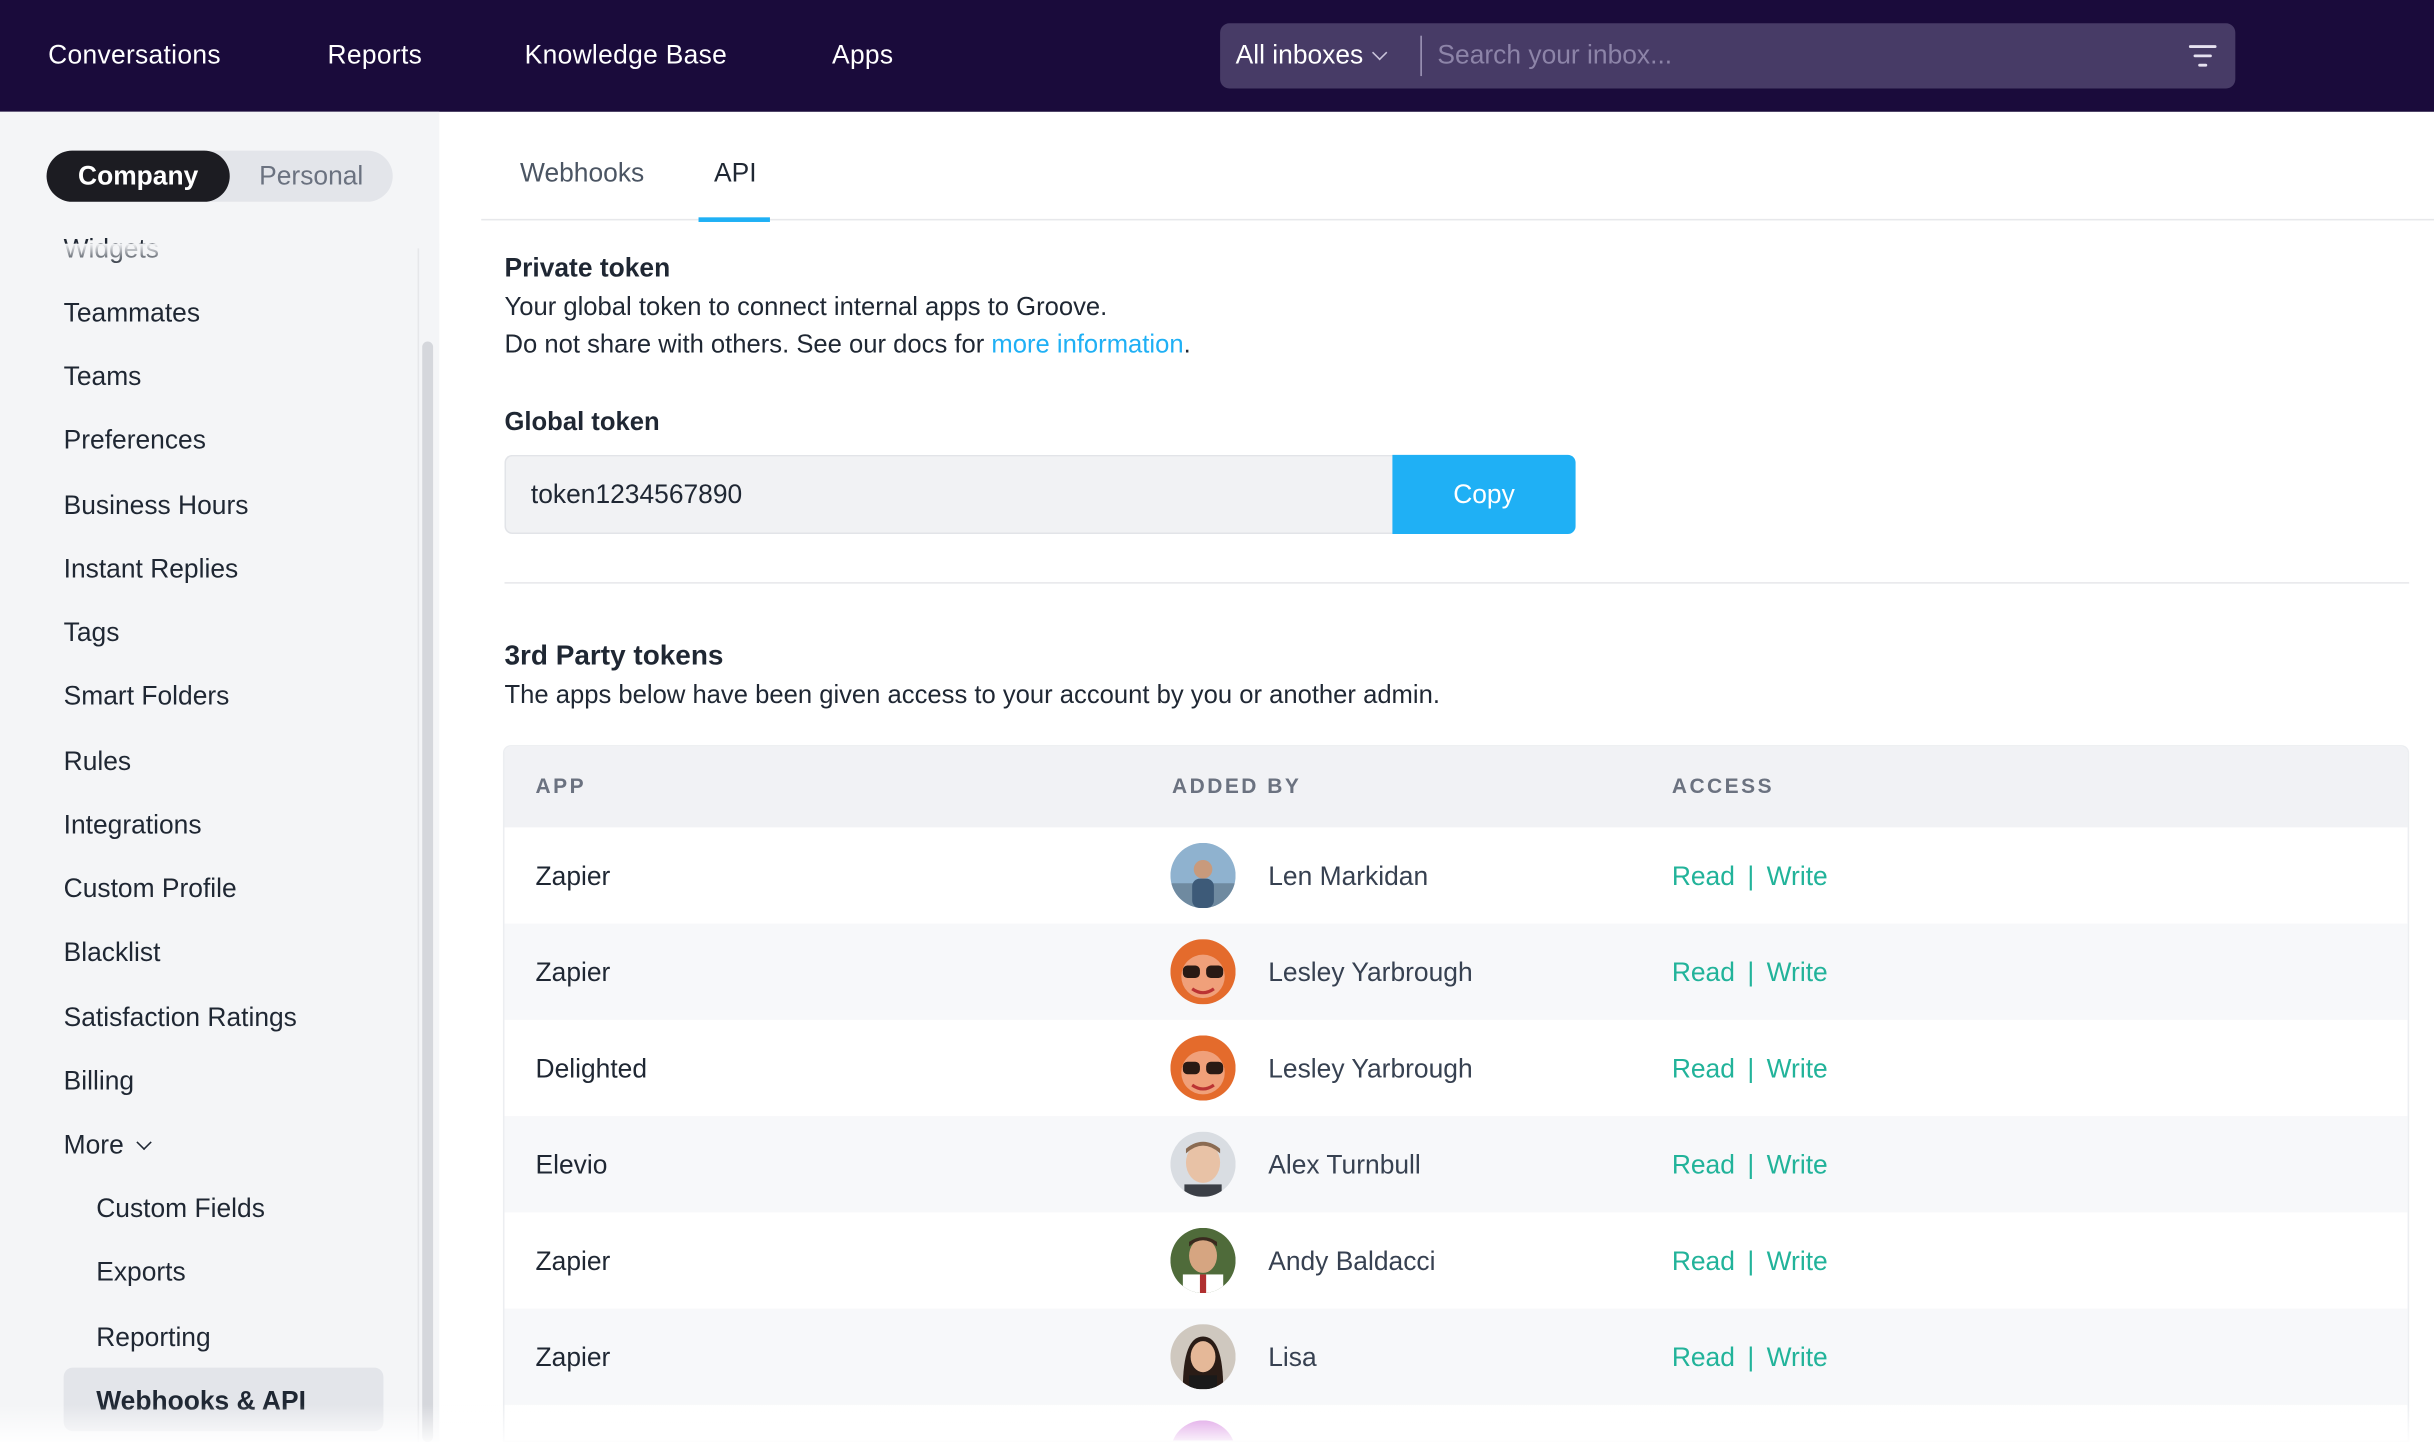  What do you see at coordinates (428, 891) in the screenshot?
I see `sidebar-scrollbar-thumb` at bounding box center [428, 891].